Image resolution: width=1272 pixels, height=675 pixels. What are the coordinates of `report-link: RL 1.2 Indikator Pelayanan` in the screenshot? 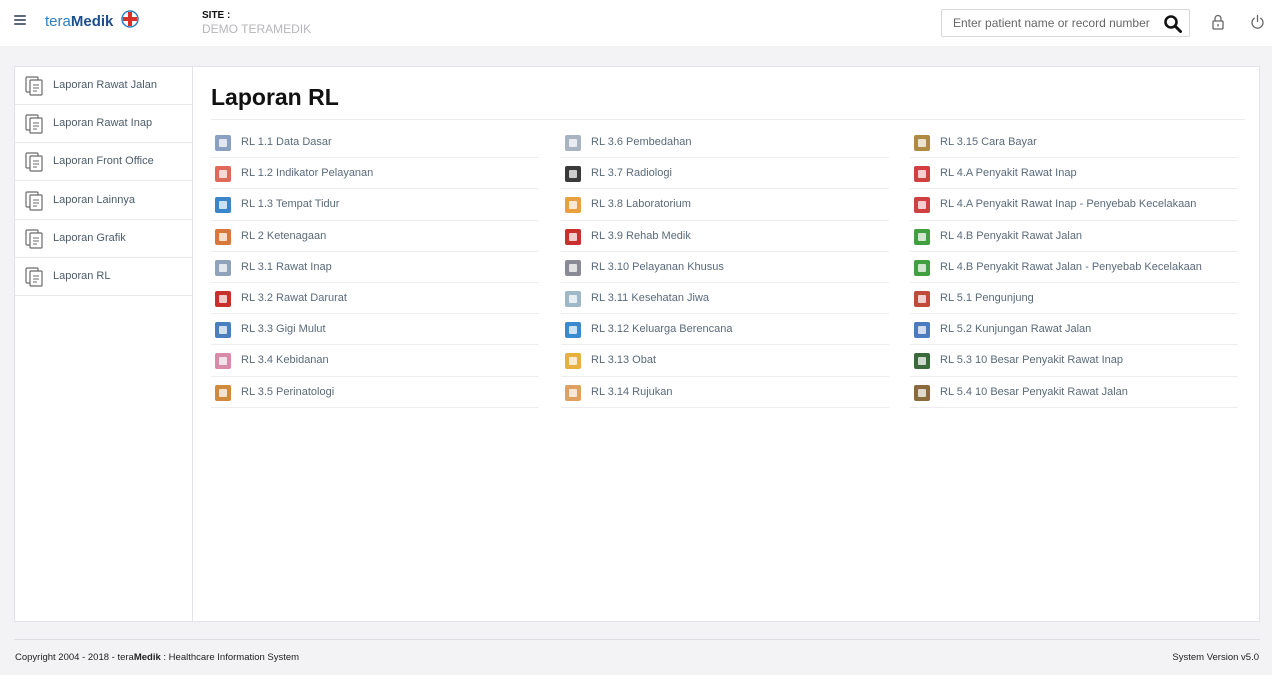 It's located at (375, 174).